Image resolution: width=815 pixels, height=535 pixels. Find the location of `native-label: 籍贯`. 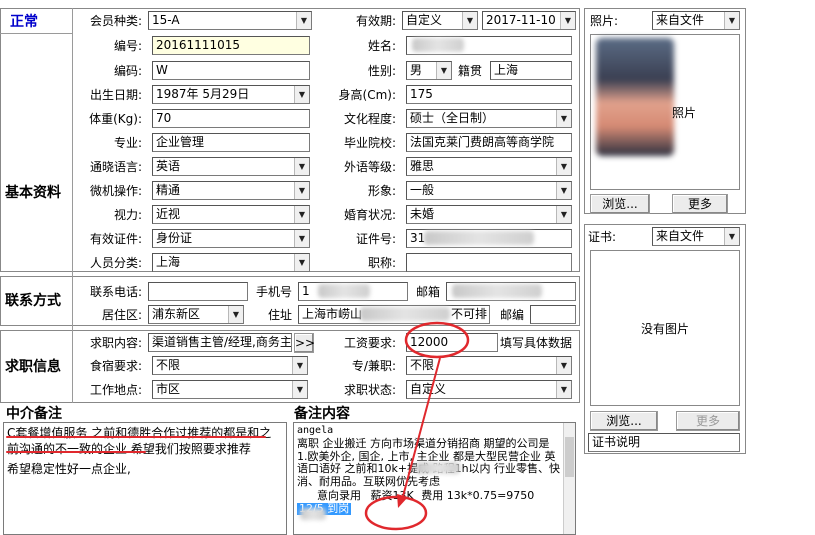

native-label: 籍贯 is located at coordinates (470, 71).